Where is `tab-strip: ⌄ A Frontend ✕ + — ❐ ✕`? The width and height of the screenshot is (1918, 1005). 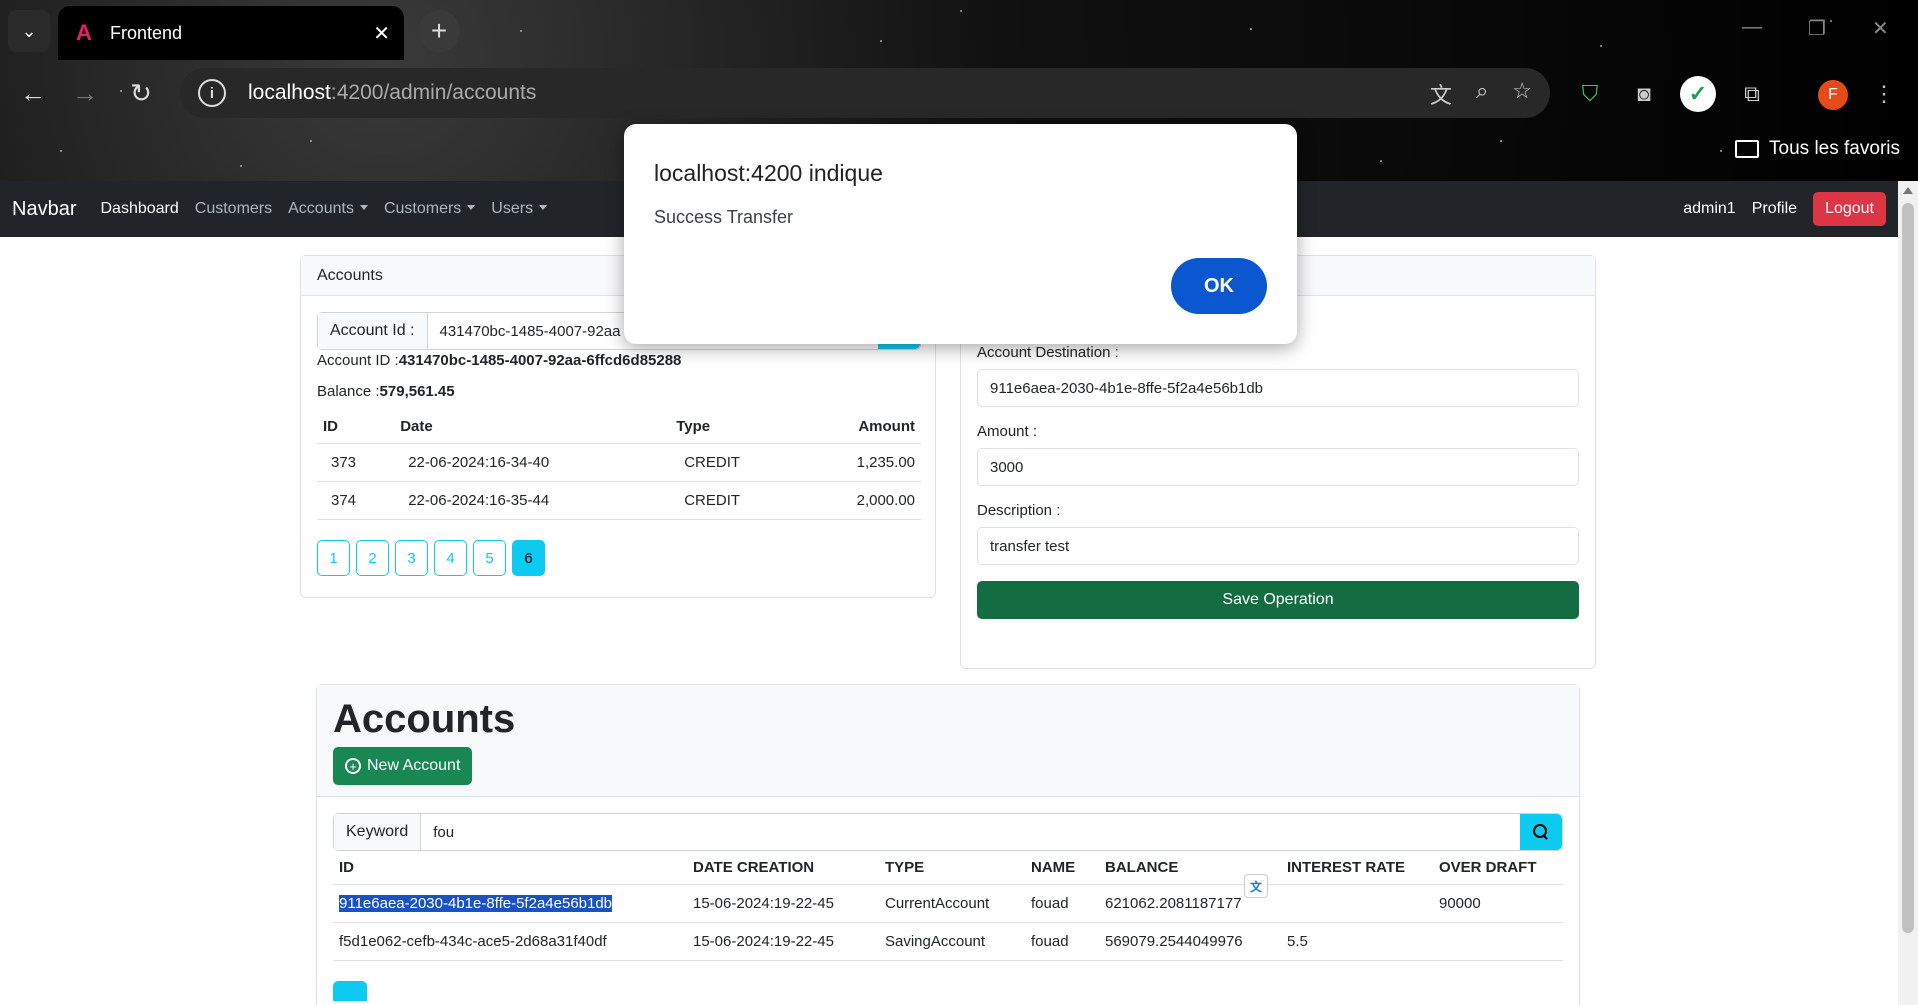
tab-strip: ⌄ A Frontend ✕ + — ❐ ✕ is located at coordinates (959, 30).